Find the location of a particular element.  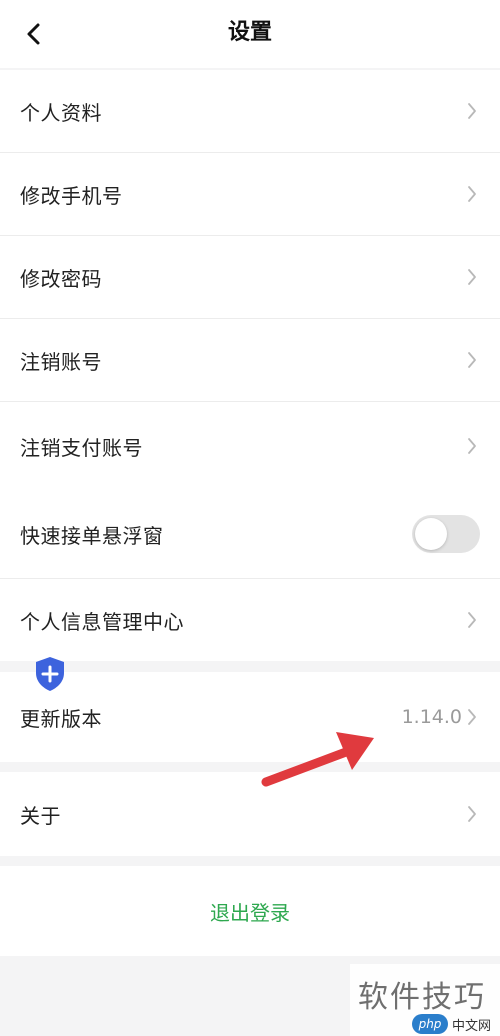

settings-item-quick-order-float: 快速接单悬浮窗 is located at coordinates (250, 534).